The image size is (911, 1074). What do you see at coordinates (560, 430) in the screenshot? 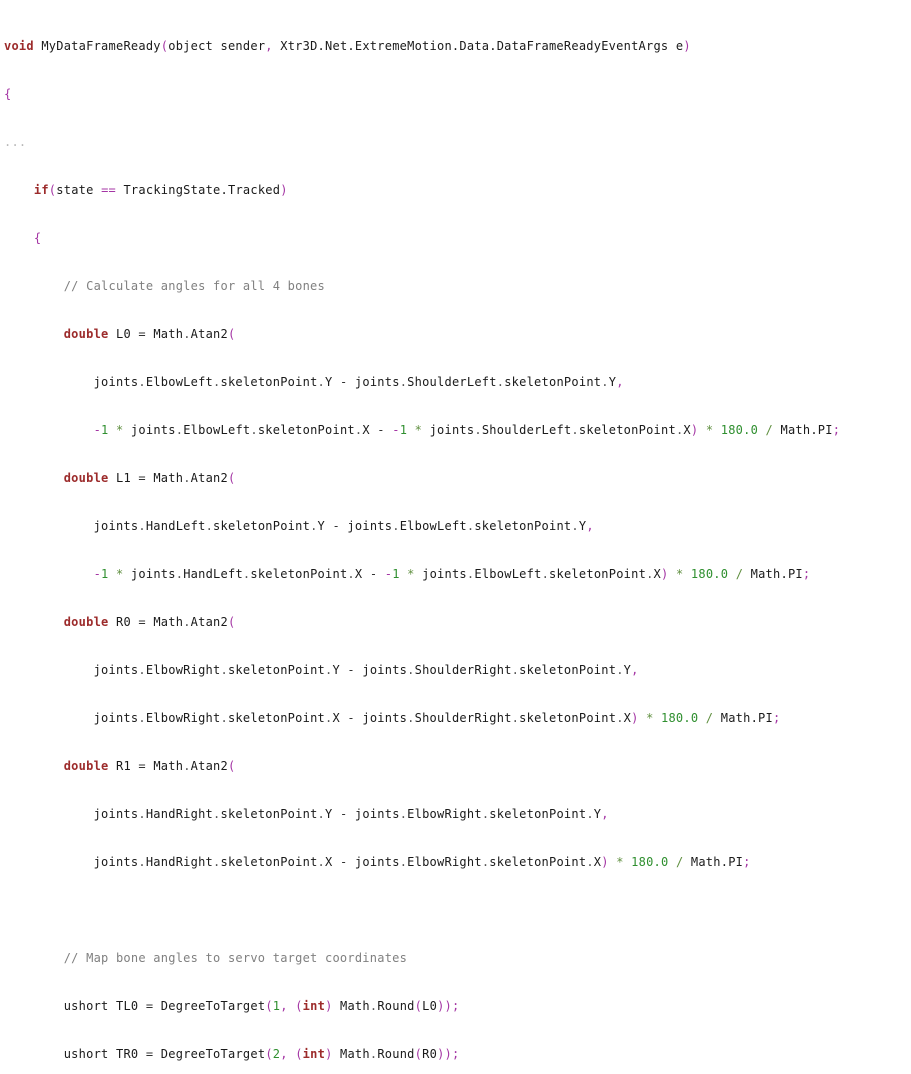
I see `joint-expr: joints.ShoulderLeft.skeletonPoint.X` at bounding box center [560, 430].